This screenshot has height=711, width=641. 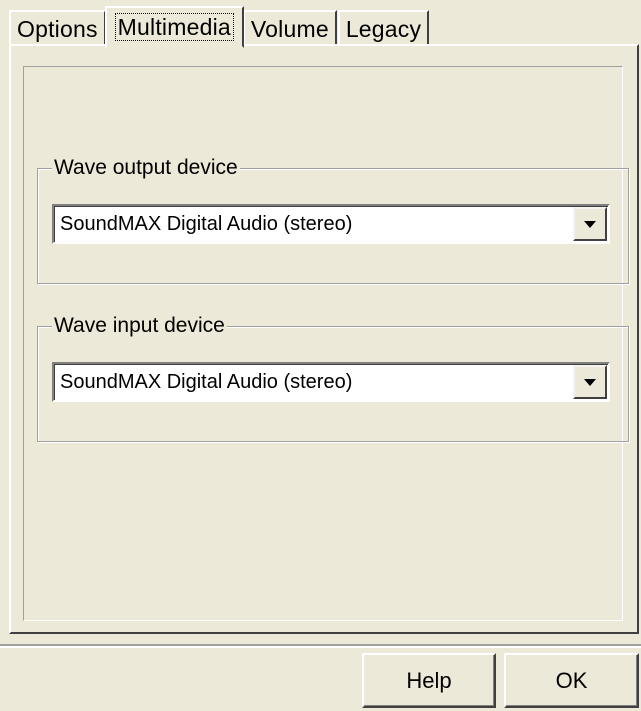 I want to click on wave-input-dropdown-button, so click(x=590, y=382).